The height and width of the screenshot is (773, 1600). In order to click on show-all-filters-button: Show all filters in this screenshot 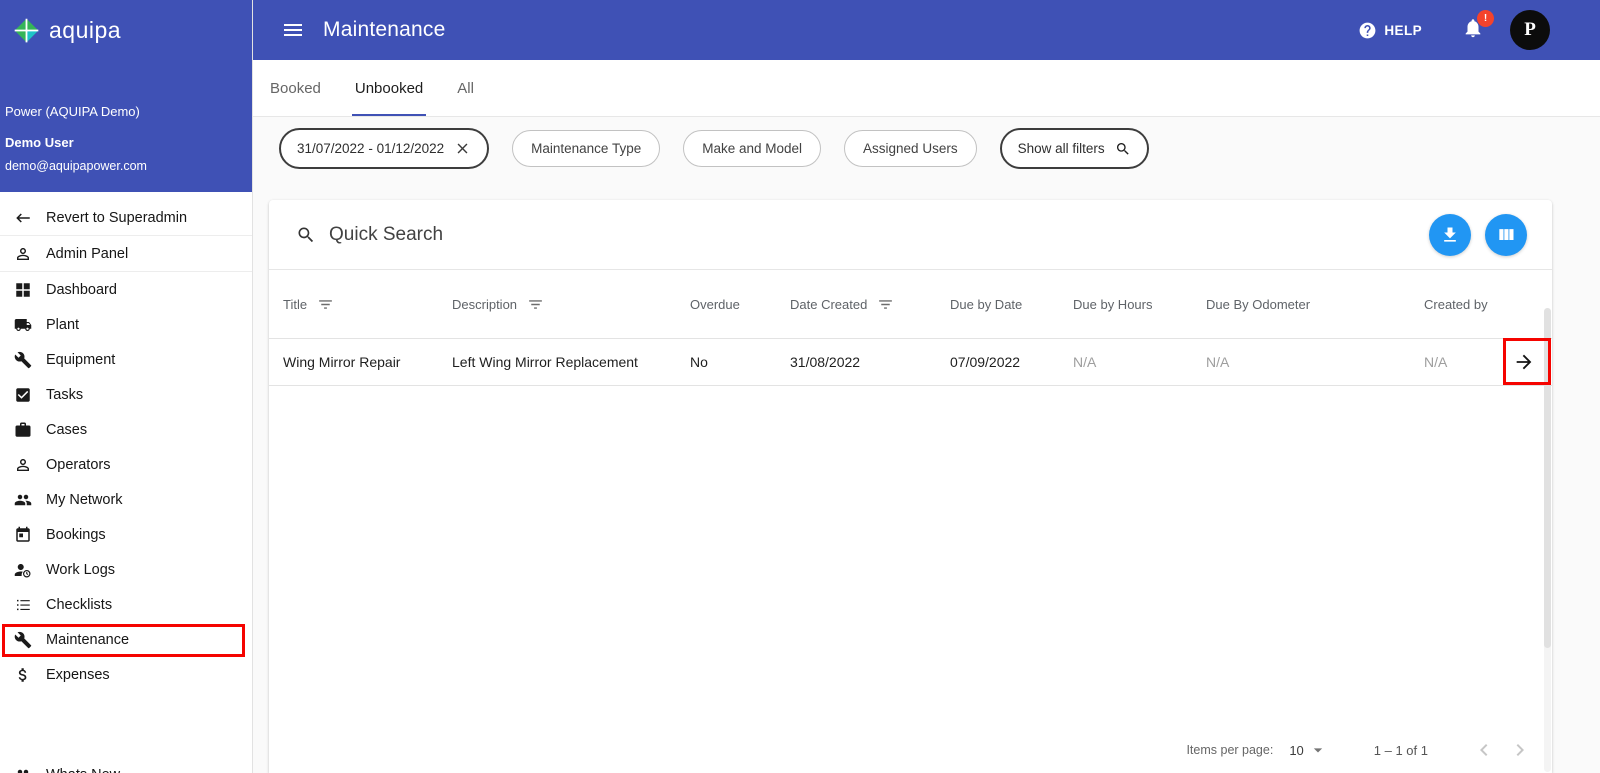, I will do `click(1074, 148)`.